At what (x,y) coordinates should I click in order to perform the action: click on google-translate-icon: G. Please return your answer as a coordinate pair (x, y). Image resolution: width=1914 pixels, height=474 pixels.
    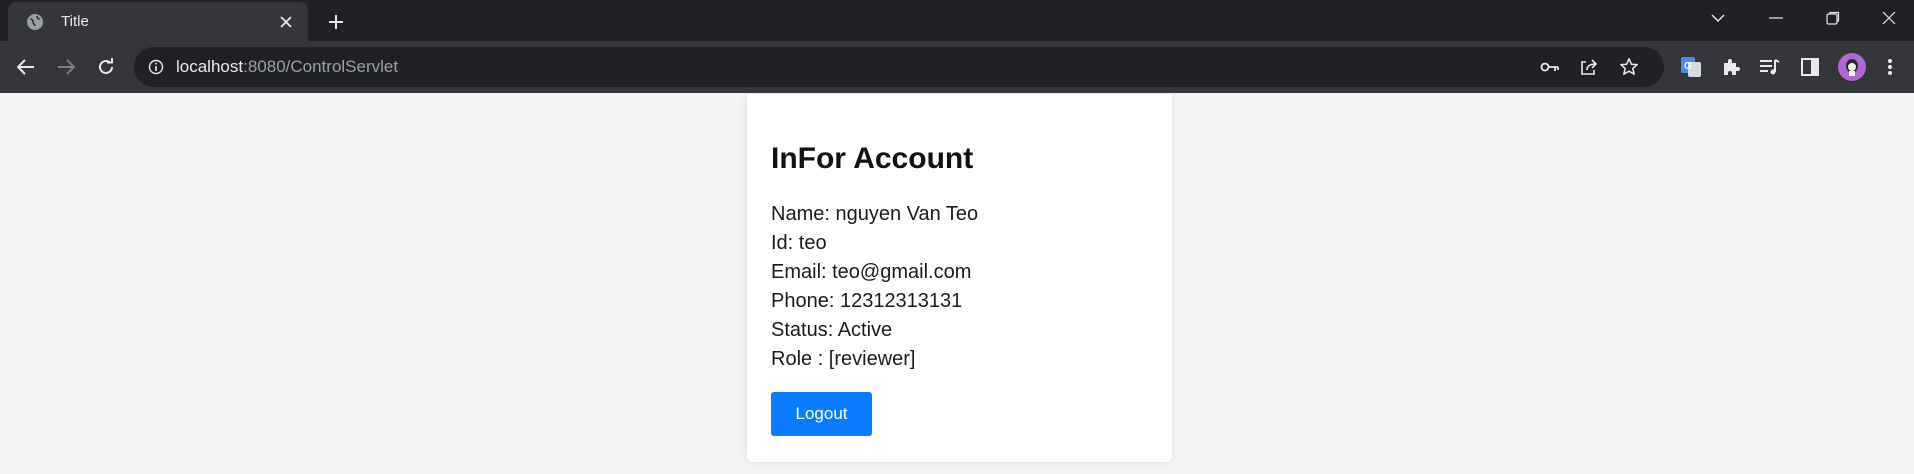
    Looking at the image, I should click on (1691, 67).